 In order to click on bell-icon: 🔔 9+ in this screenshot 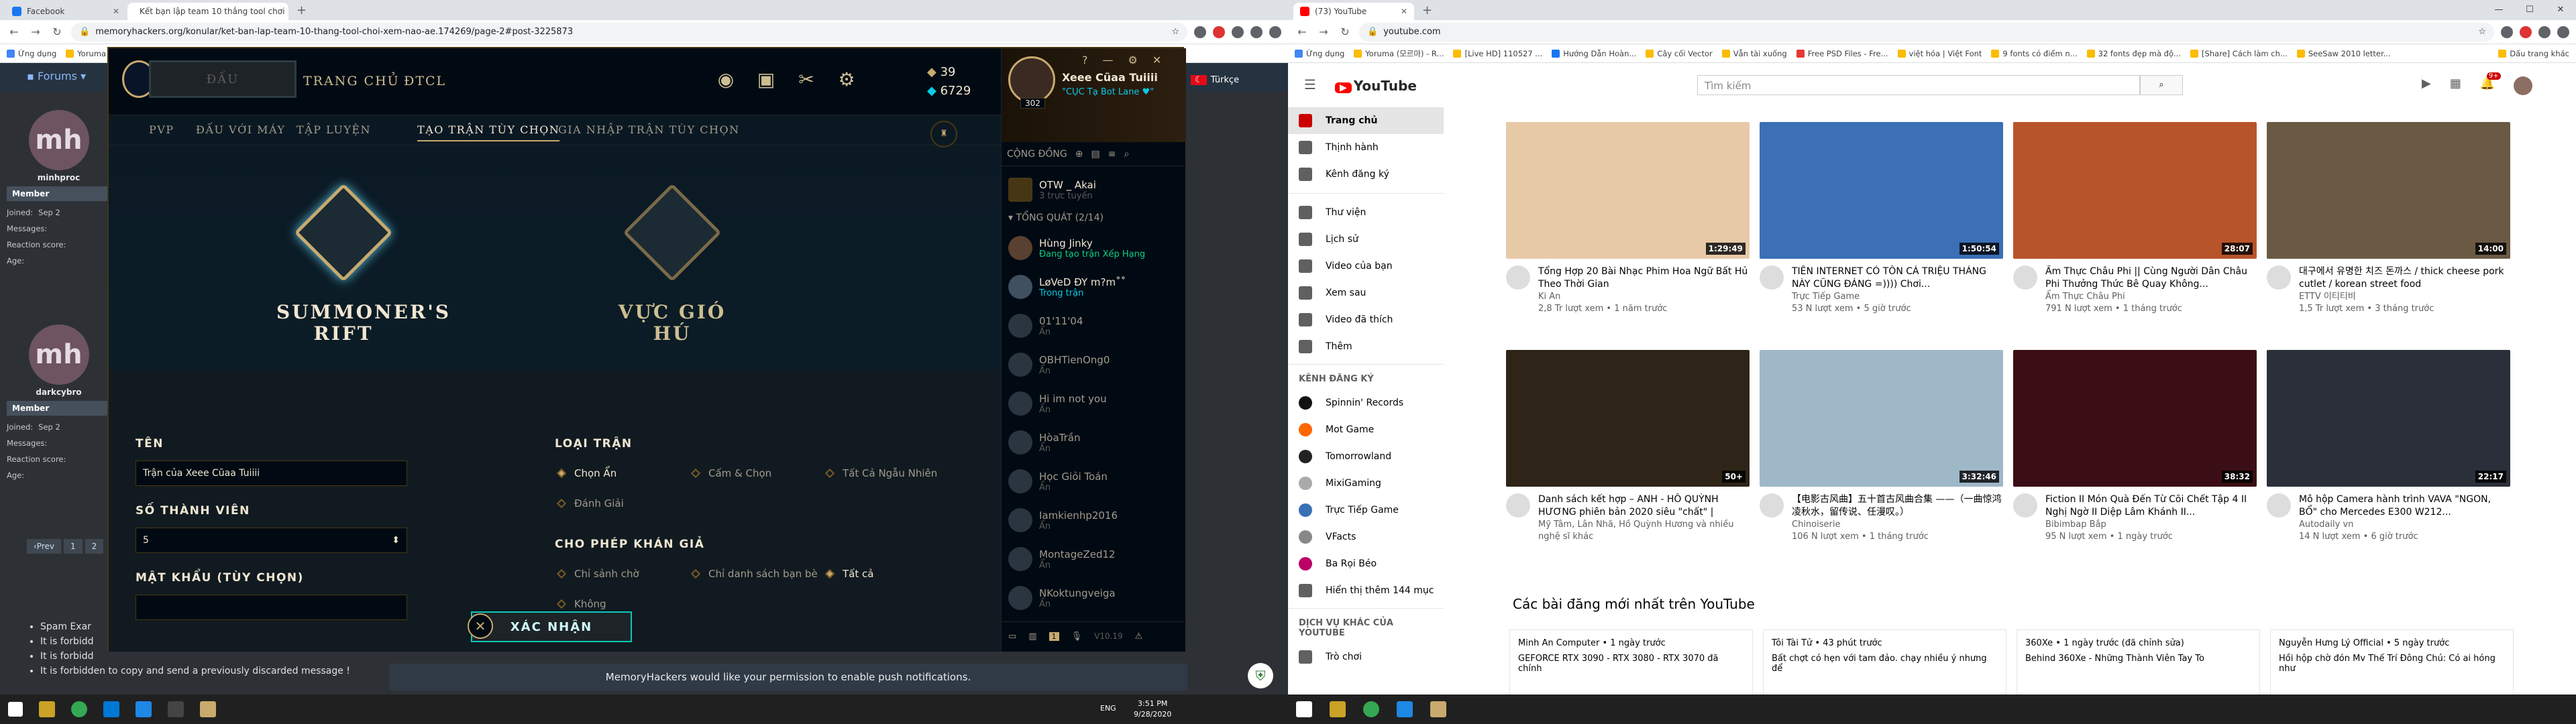, I will do `click(2490, 83)`.